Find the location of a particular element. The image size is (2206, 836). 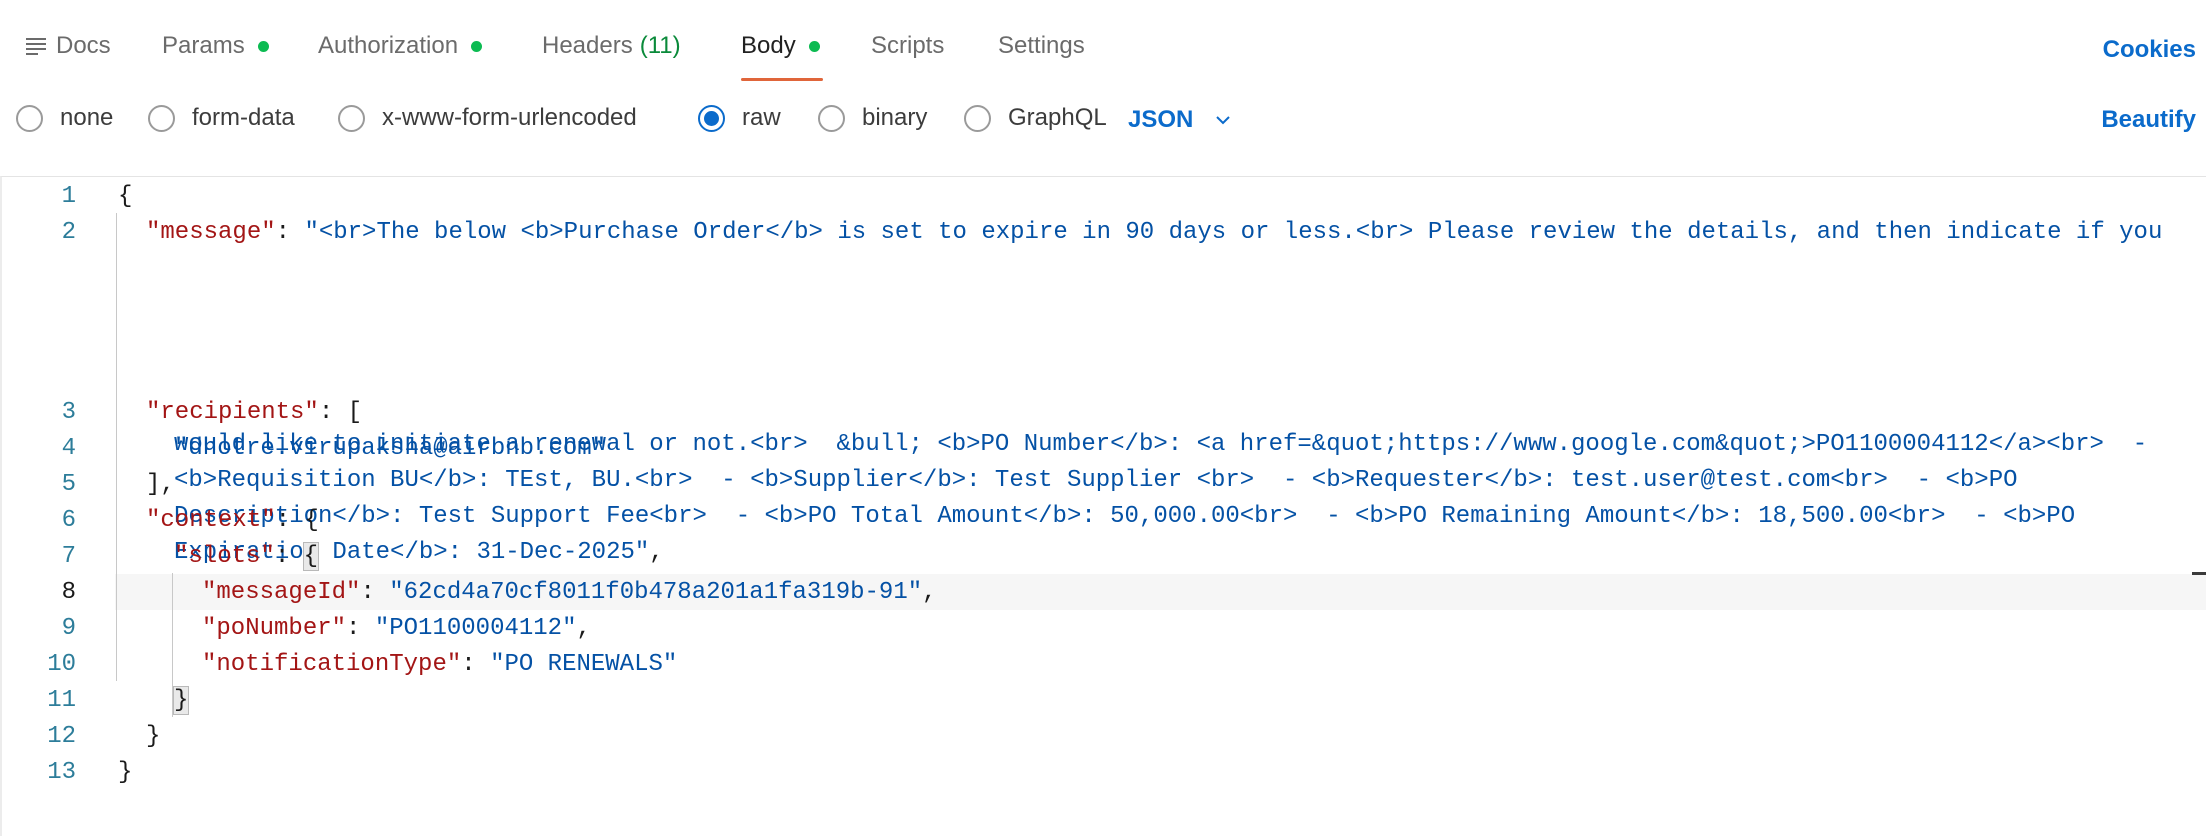

radio-graphql: GraphQL is located at coordinates (1035, 118).